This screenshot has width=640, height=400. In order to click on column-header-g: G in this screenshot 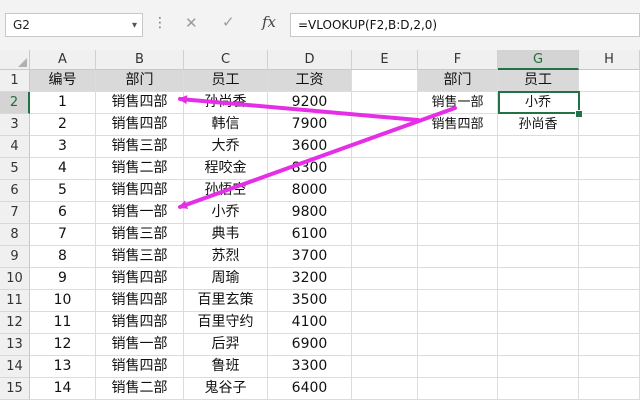, I will do `click(538, 60)`.